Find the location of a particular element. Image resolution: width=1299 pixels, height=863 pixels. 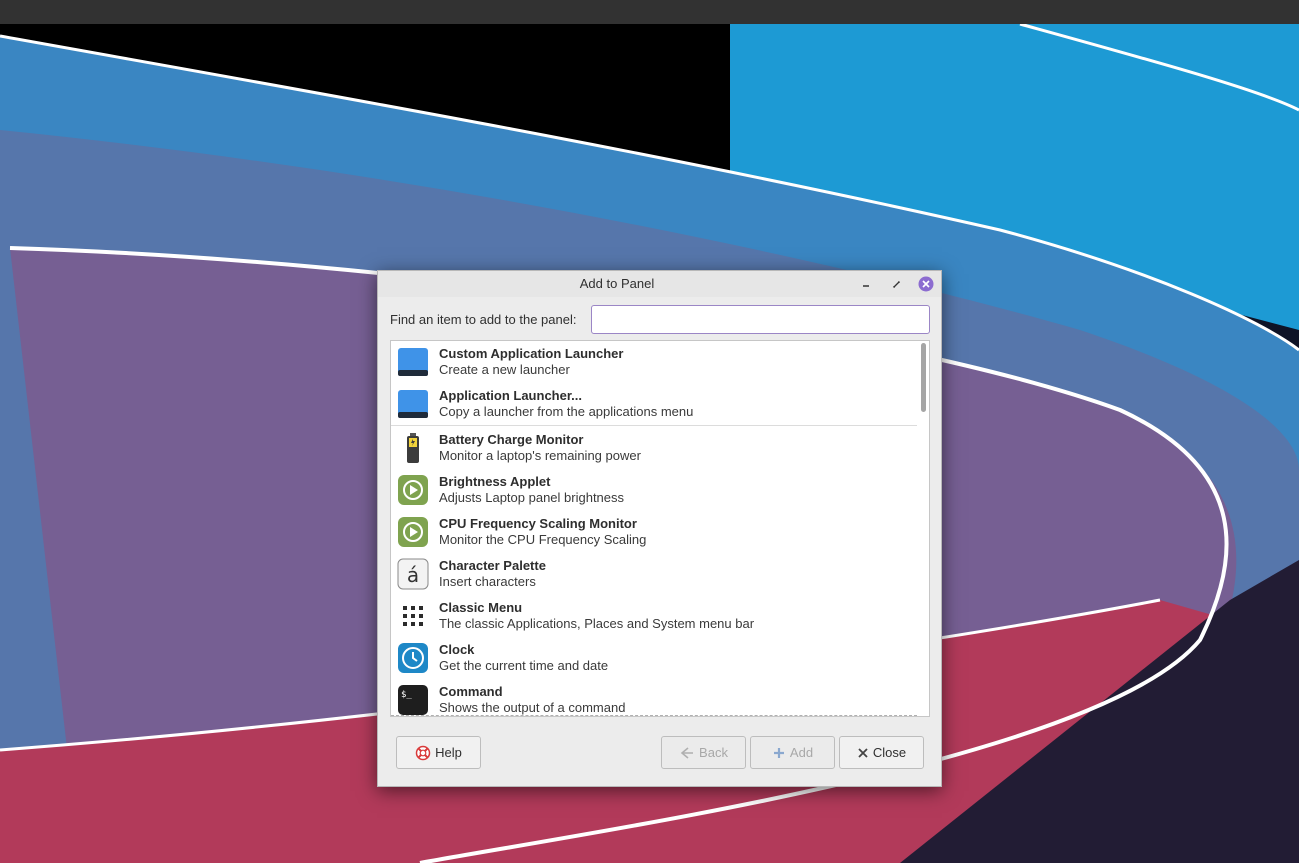

back-button-label: Back is located at coordinates (713, 752).